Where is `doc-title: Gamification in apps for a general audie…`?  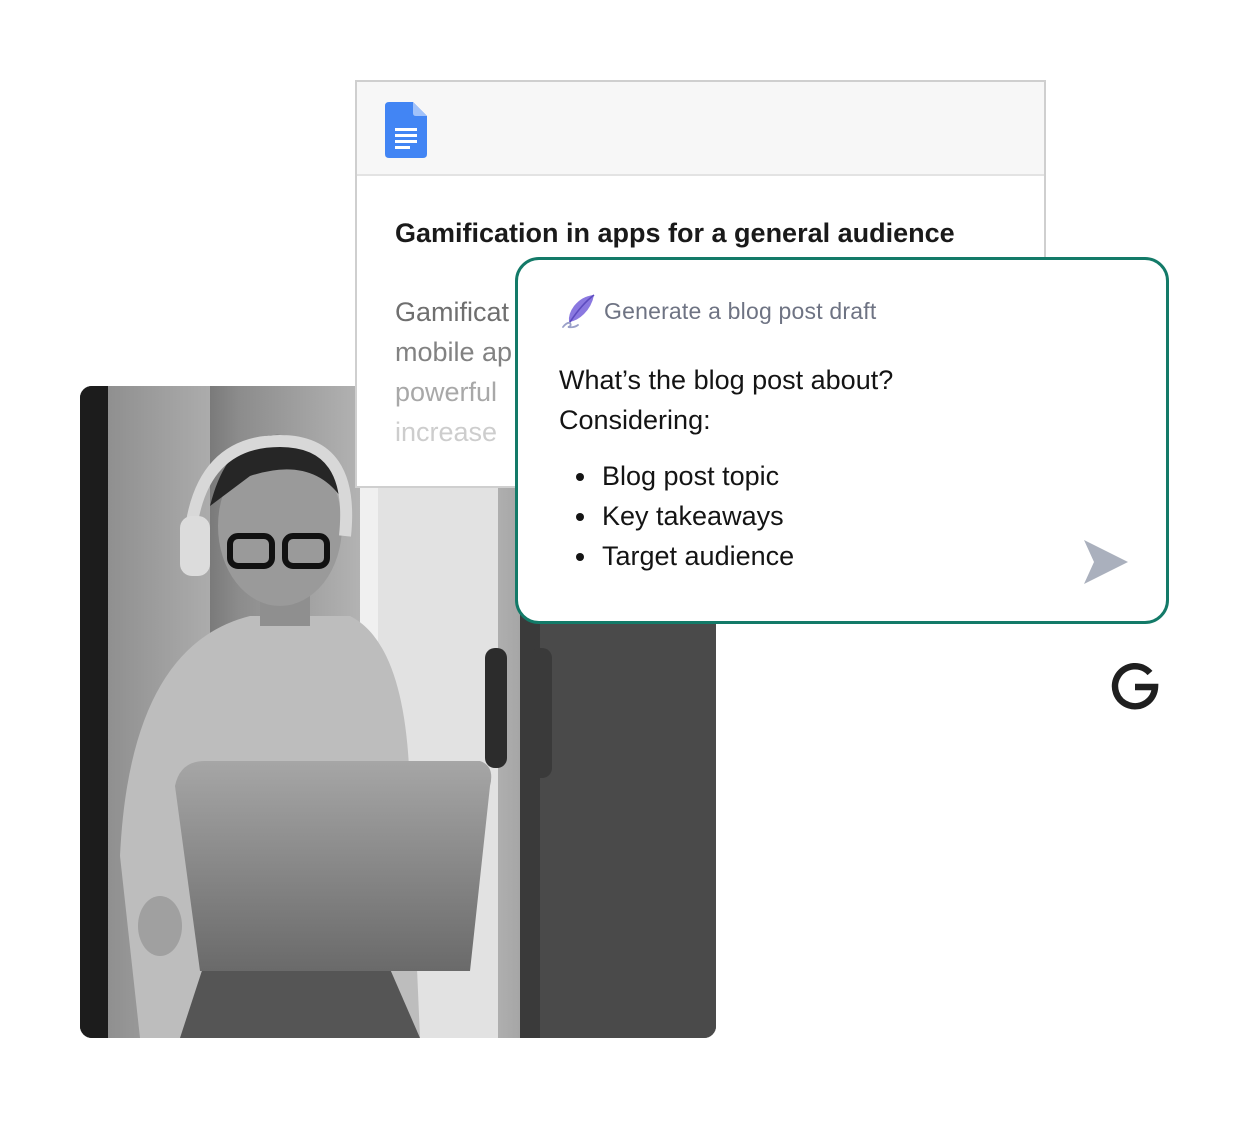 doc-title: Gamification in apps for a general audie… is located at coordinates (675, 233).